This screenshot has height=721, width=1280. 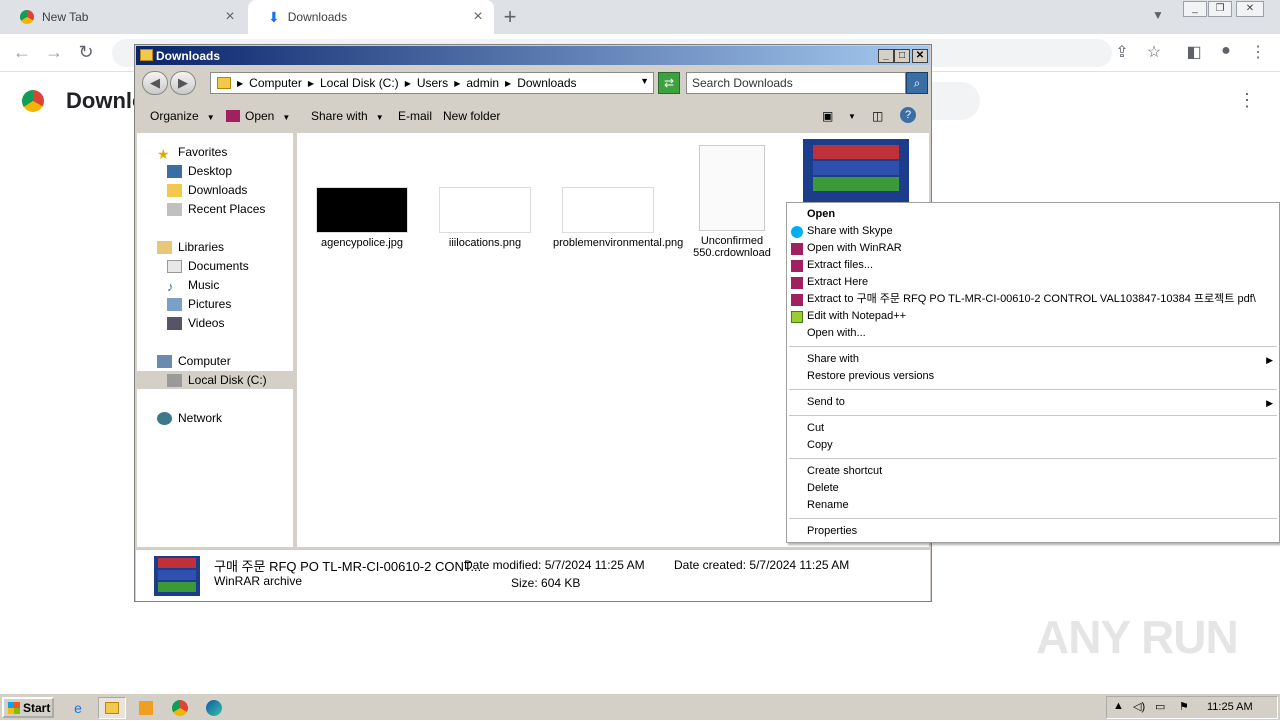 What do you see at coordinates (844, 471) in the screenshot?
I see `menu-item-create-shortcut: Create shortcut` at bounding box center [844, 471].